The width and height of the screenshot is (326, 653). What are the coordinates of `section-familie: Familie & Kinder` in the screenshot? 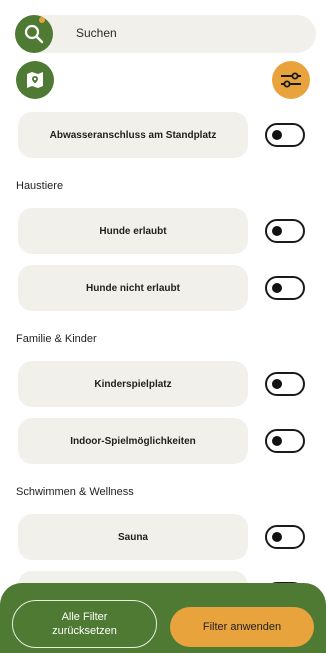 It's located at (56, 339).